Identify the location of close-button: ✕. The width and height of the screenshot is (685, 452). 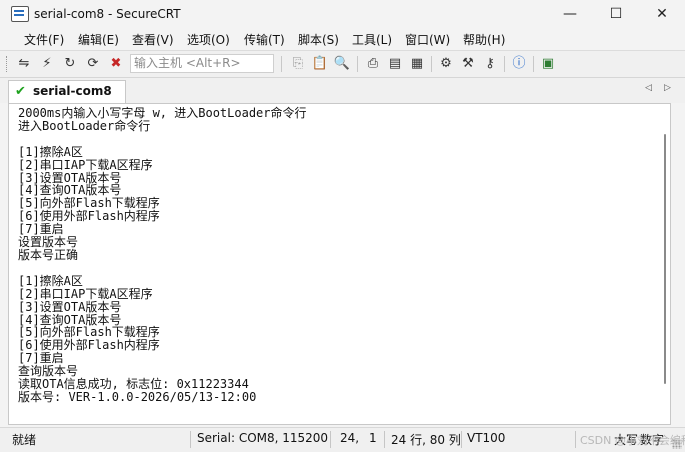
(662, 14).